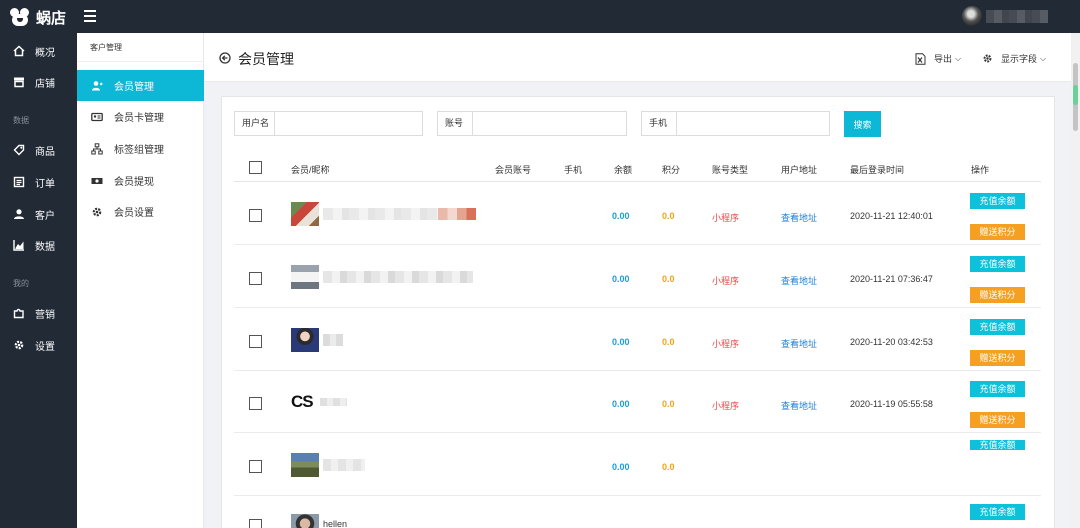 The width and height of the screenshot is (1080, 528). Describe the element at coordinates (38, 51) in the screenshot. I see `sidebar-item-overview: 概况` at that location.